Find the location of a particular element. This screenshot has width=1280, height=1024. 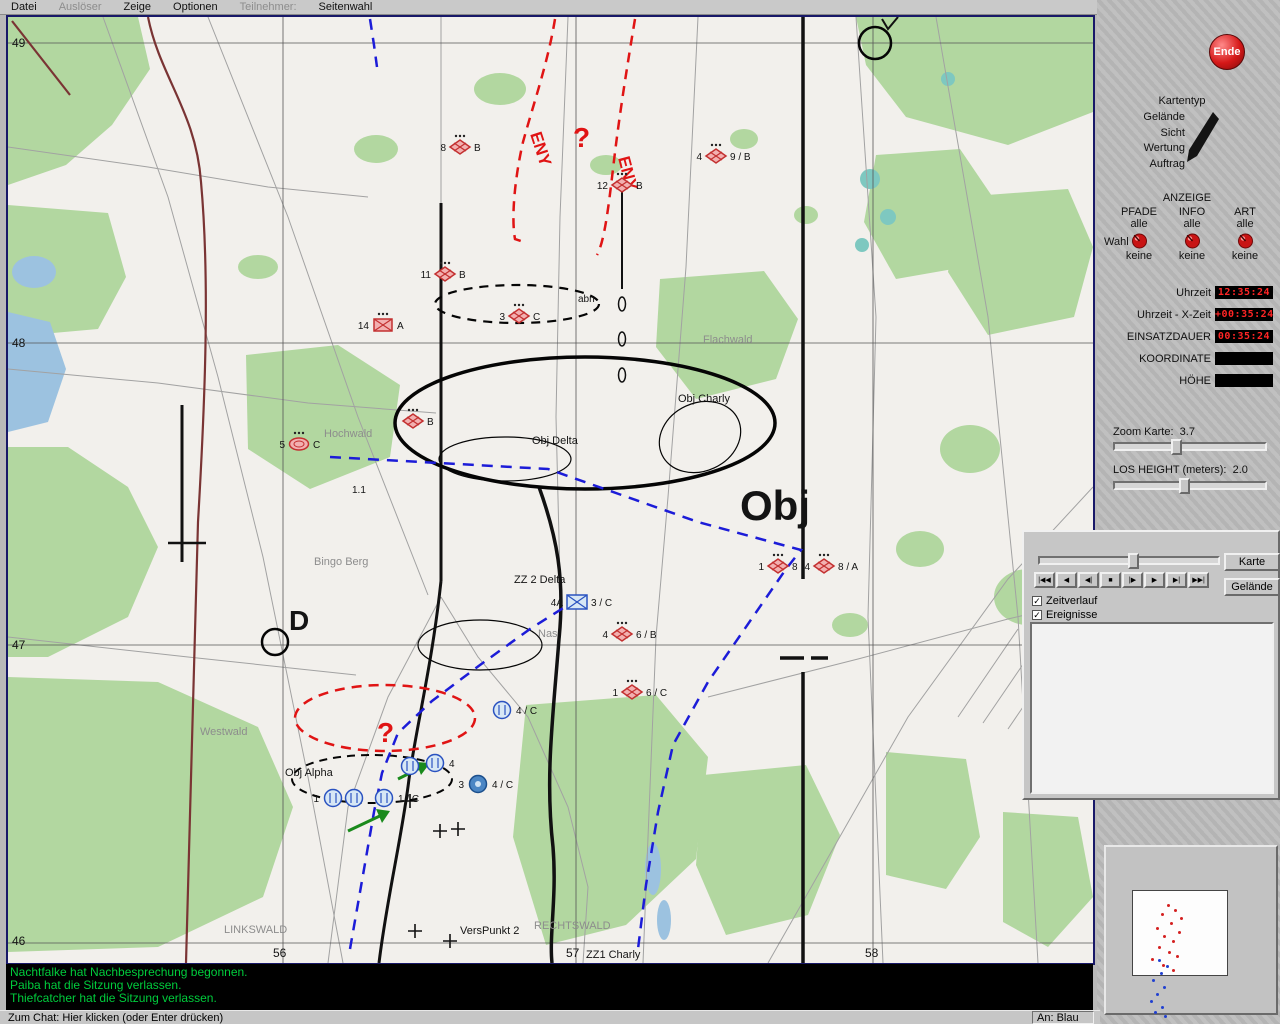

unit-label-right: 1 / C is located at coordinates (408, 799).